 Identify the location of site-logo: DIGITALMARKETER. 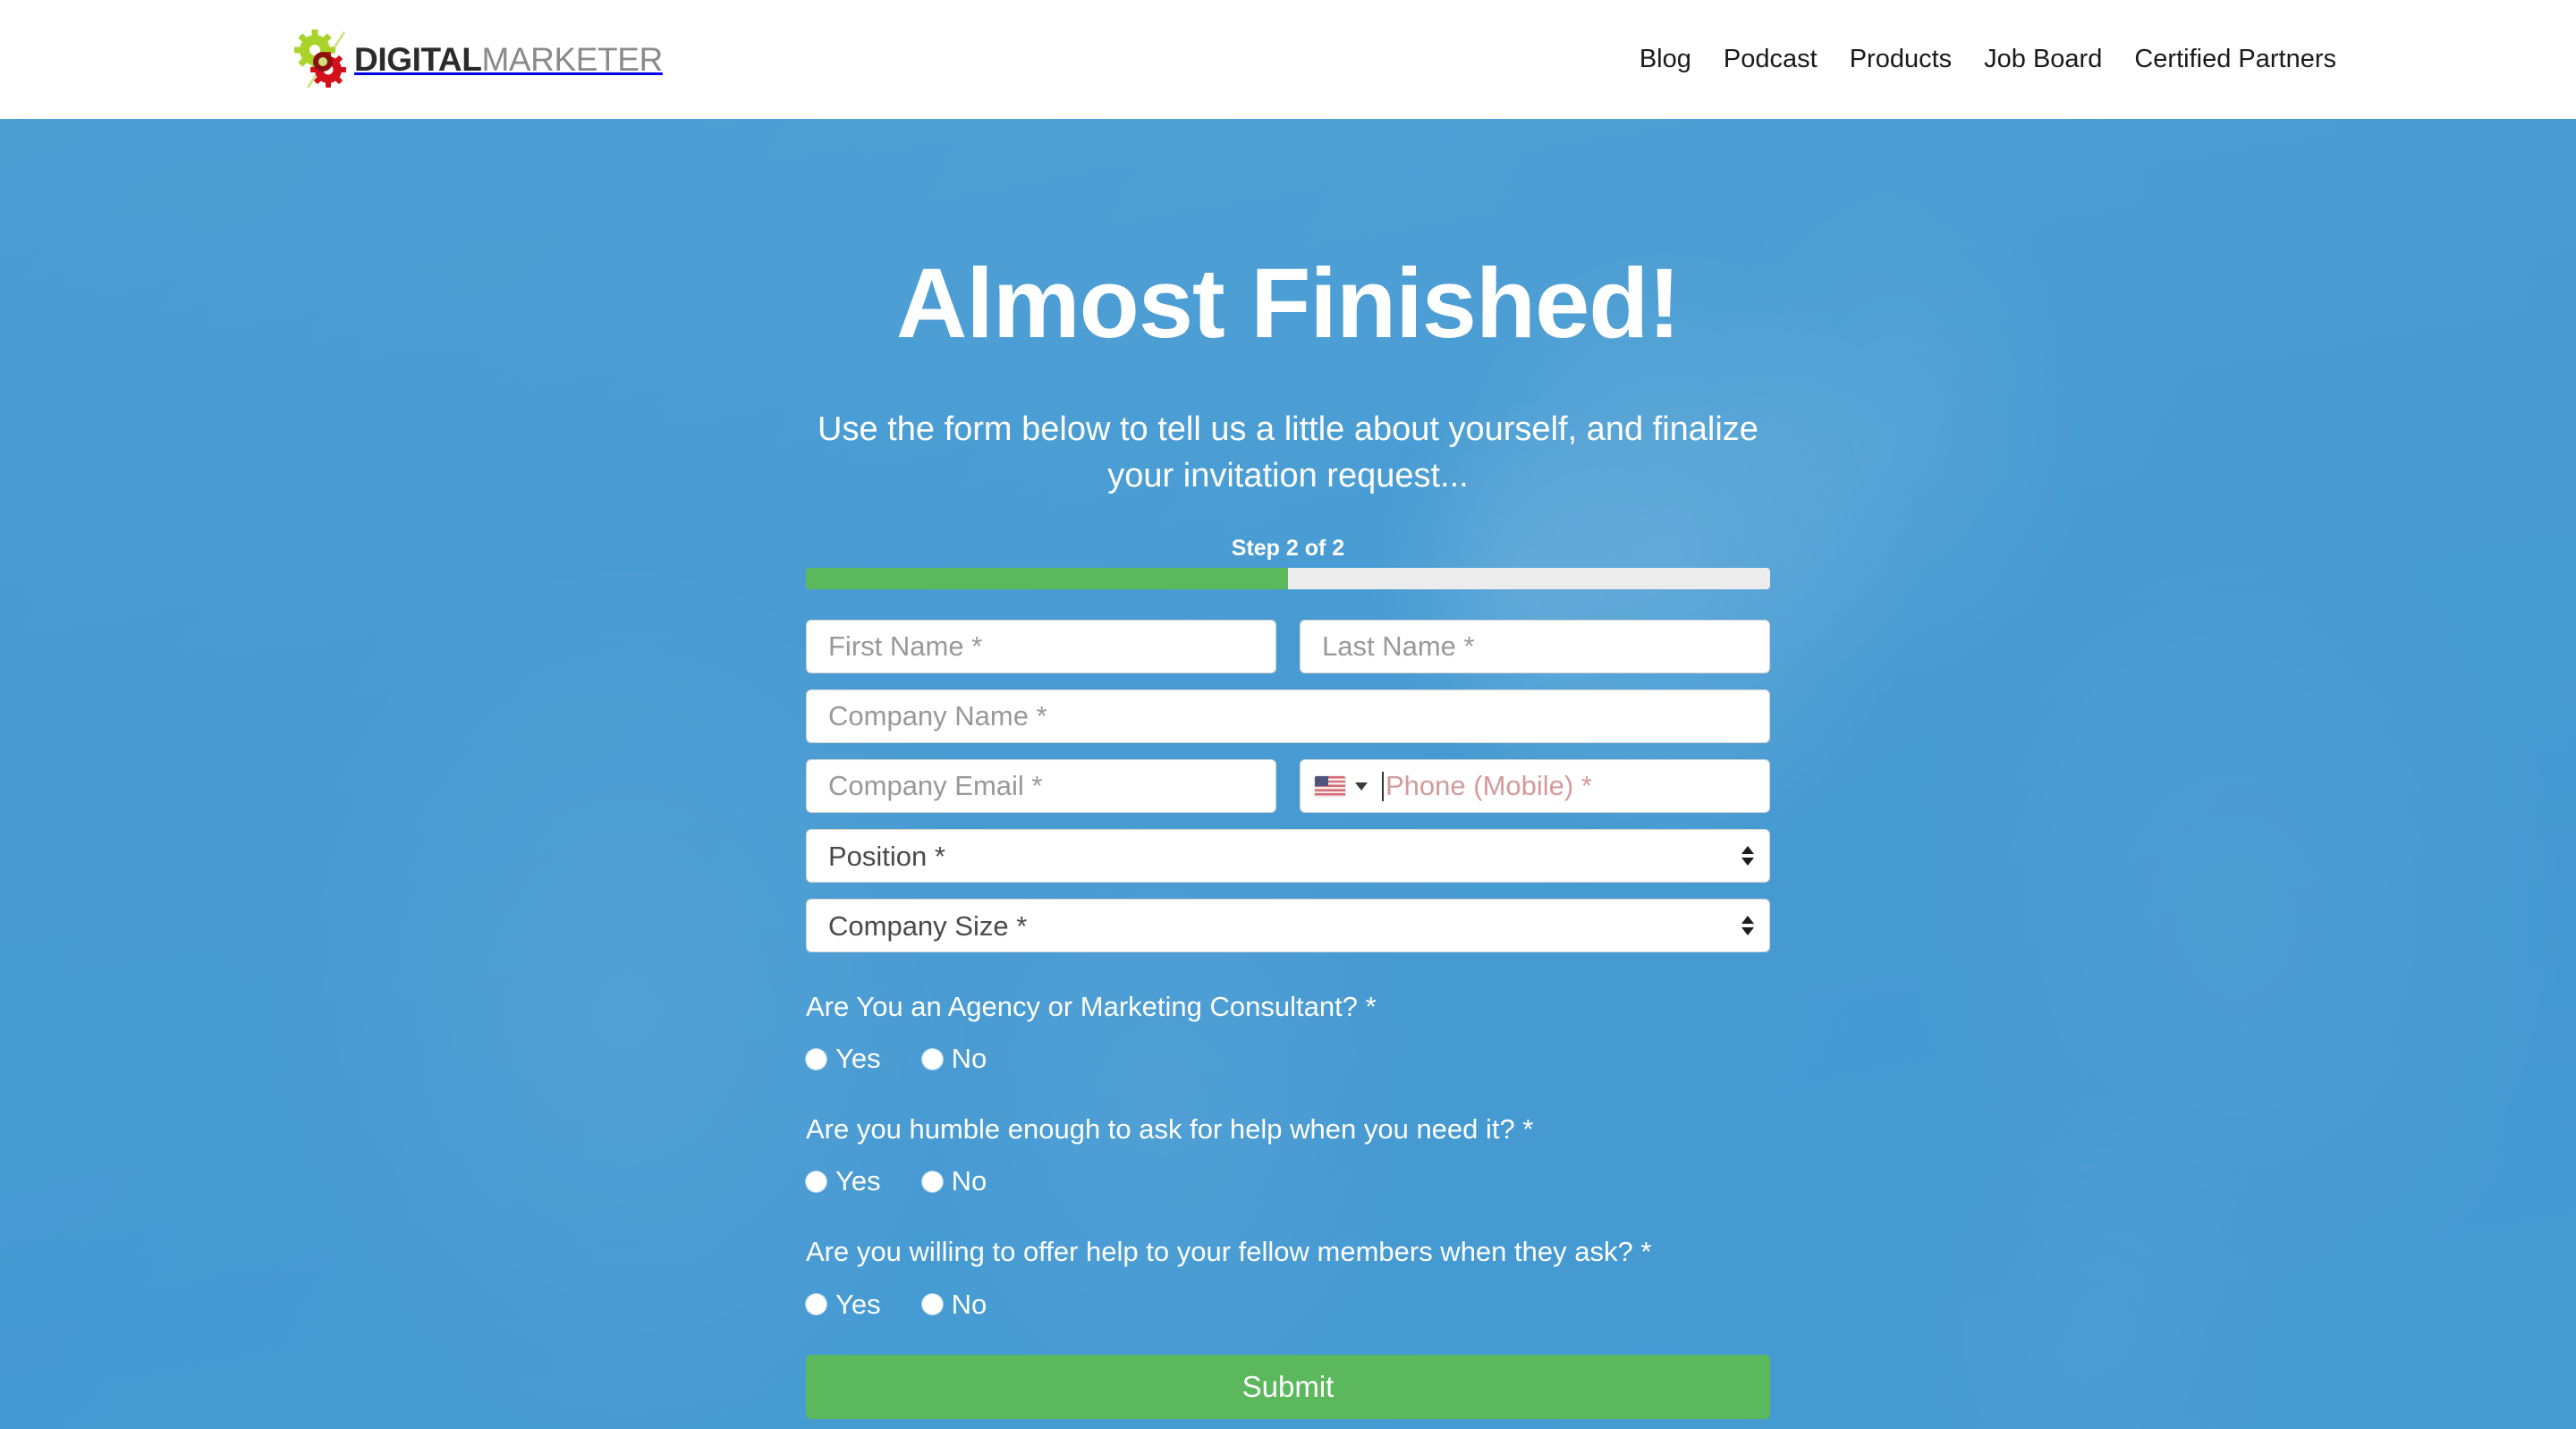
(478, 60).